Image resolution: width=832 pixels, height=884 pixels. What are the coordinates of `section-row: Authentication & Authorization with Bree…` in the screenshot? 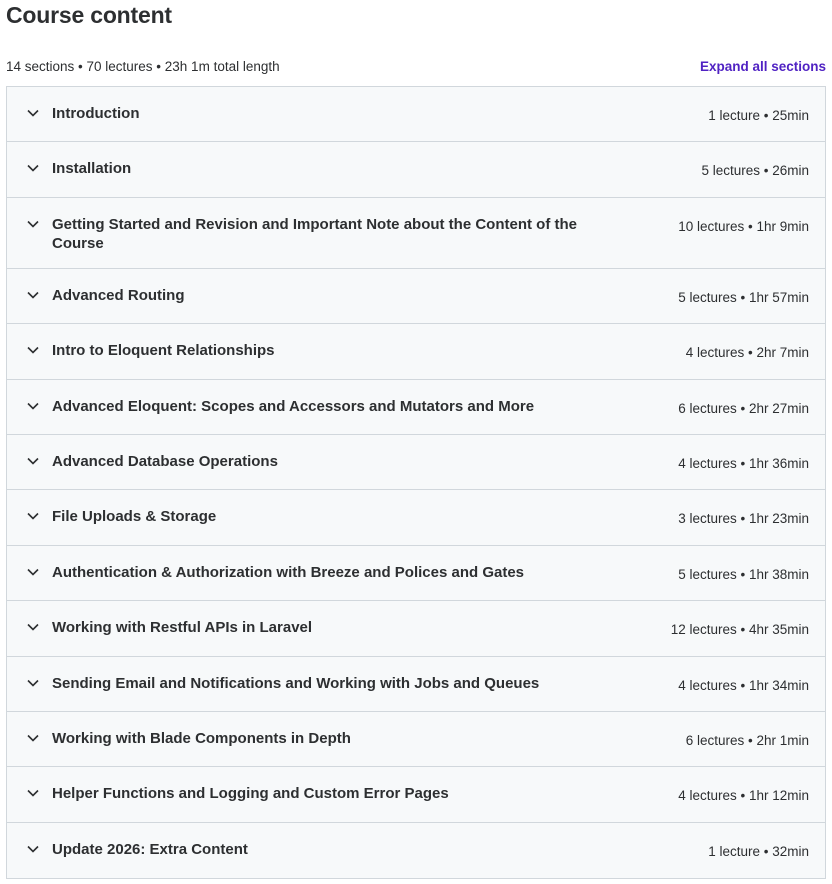 It's located at (416, 573).